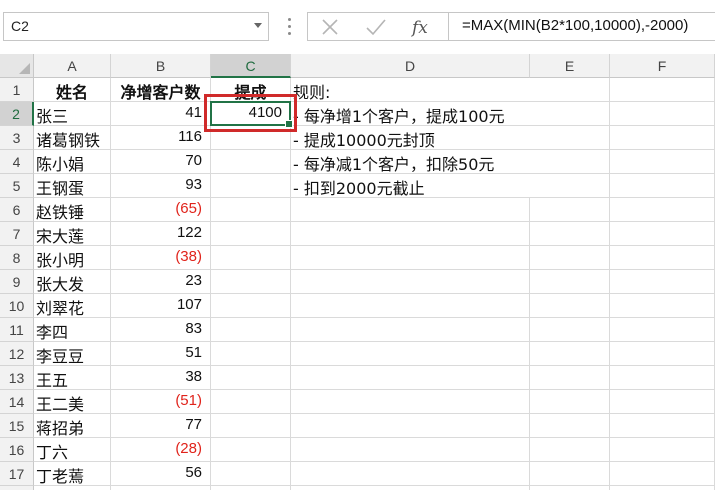  What do you see at coordinates (161, 474) in the screenshot?
I see `cell-b17: 56` at bounding box center [161, 474].